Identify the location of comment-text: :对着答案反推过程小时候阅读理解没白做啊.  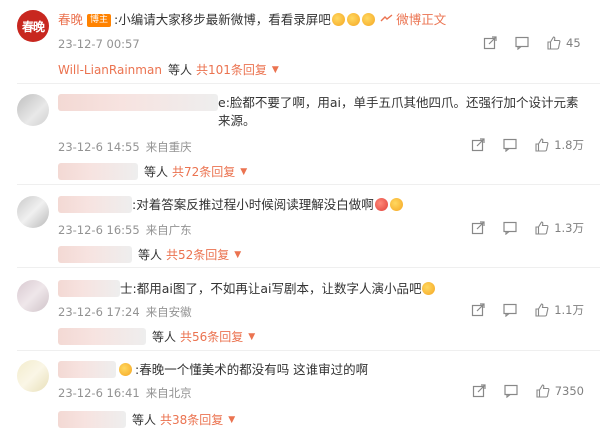
(253, 204).